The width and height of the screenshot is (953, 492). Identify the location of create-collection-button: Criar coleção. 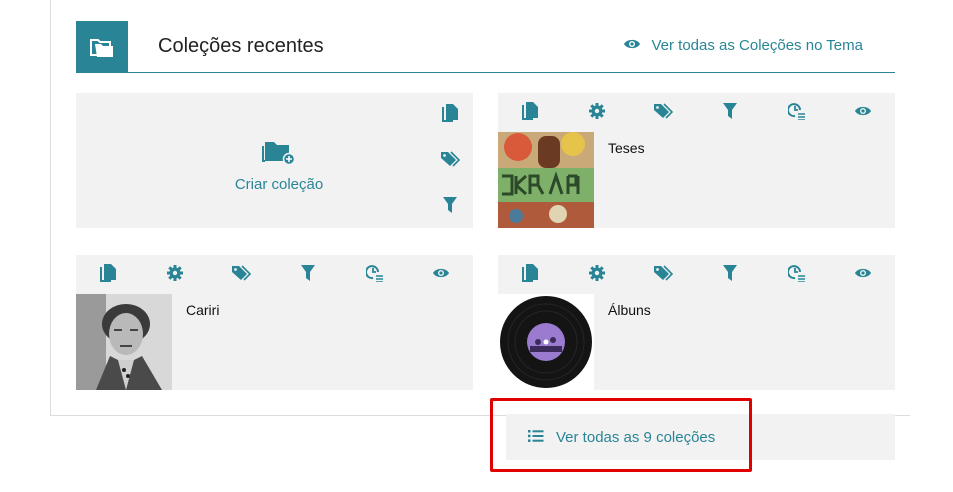
(279, 165).